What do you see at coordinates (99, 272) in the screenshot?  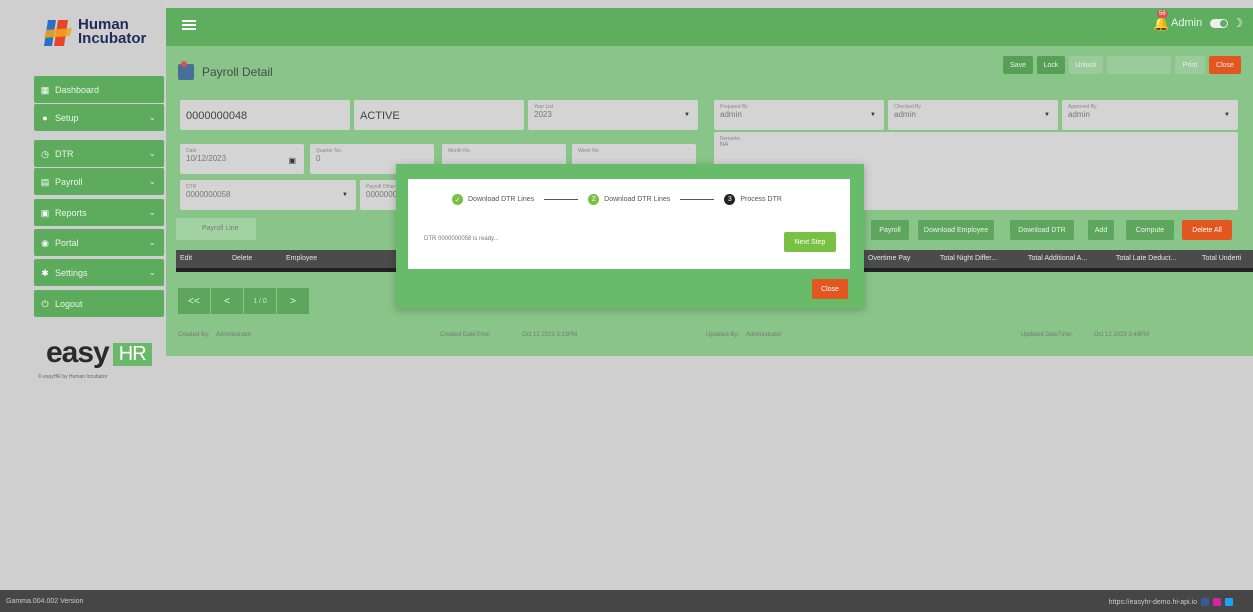 I see `sidebar-item-settings: ✱ Settings ⌄` at bounding box center [99, 272].